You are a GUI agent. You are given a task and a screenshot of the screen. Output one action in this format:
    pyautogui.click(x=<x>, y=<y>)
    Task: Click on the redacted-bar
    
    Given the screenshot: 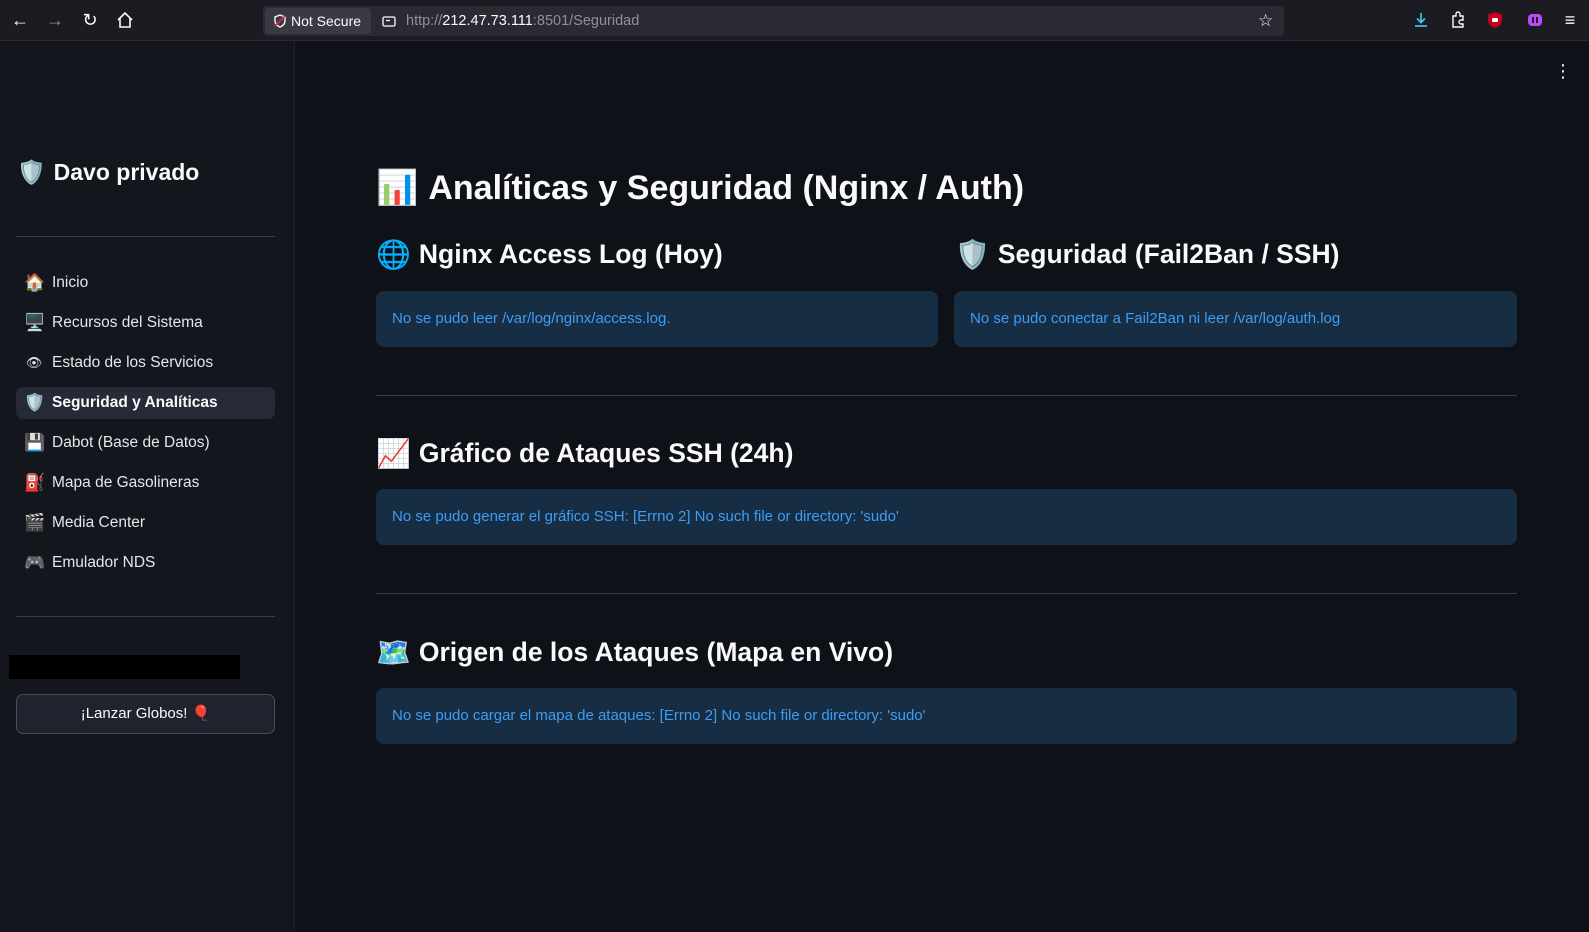 What is the action you would take?
    pyautogui.click(x=124, y=667)
    